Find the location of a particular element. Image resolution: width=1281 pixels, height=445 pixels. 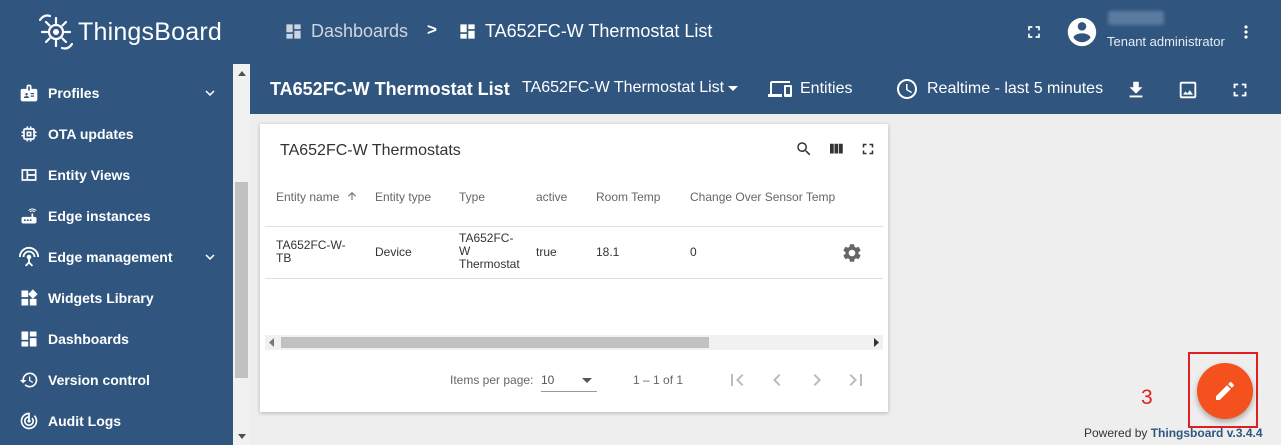

columns-icon is located at coordinates (836, 149).